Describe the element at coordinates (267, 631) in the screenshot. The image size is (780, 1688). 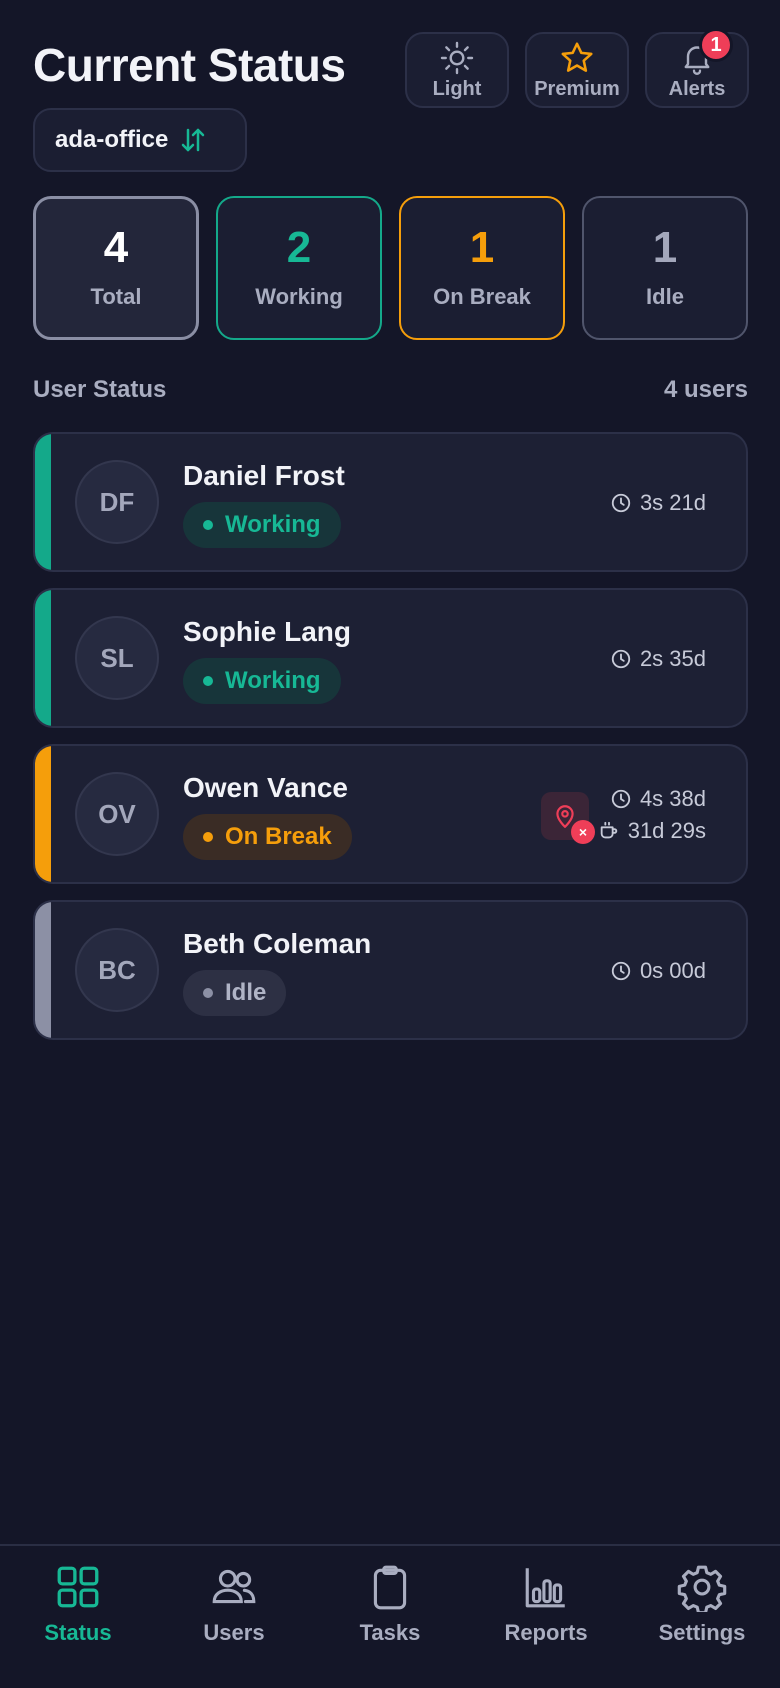
I see `user-name: Sophie Lang` at that location.